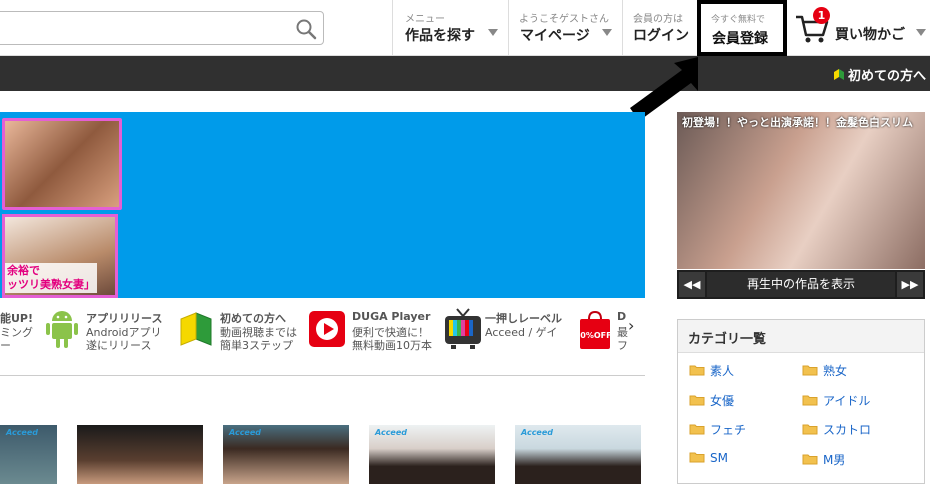  I want to click on category-link: アイドル, so click(836, 400).